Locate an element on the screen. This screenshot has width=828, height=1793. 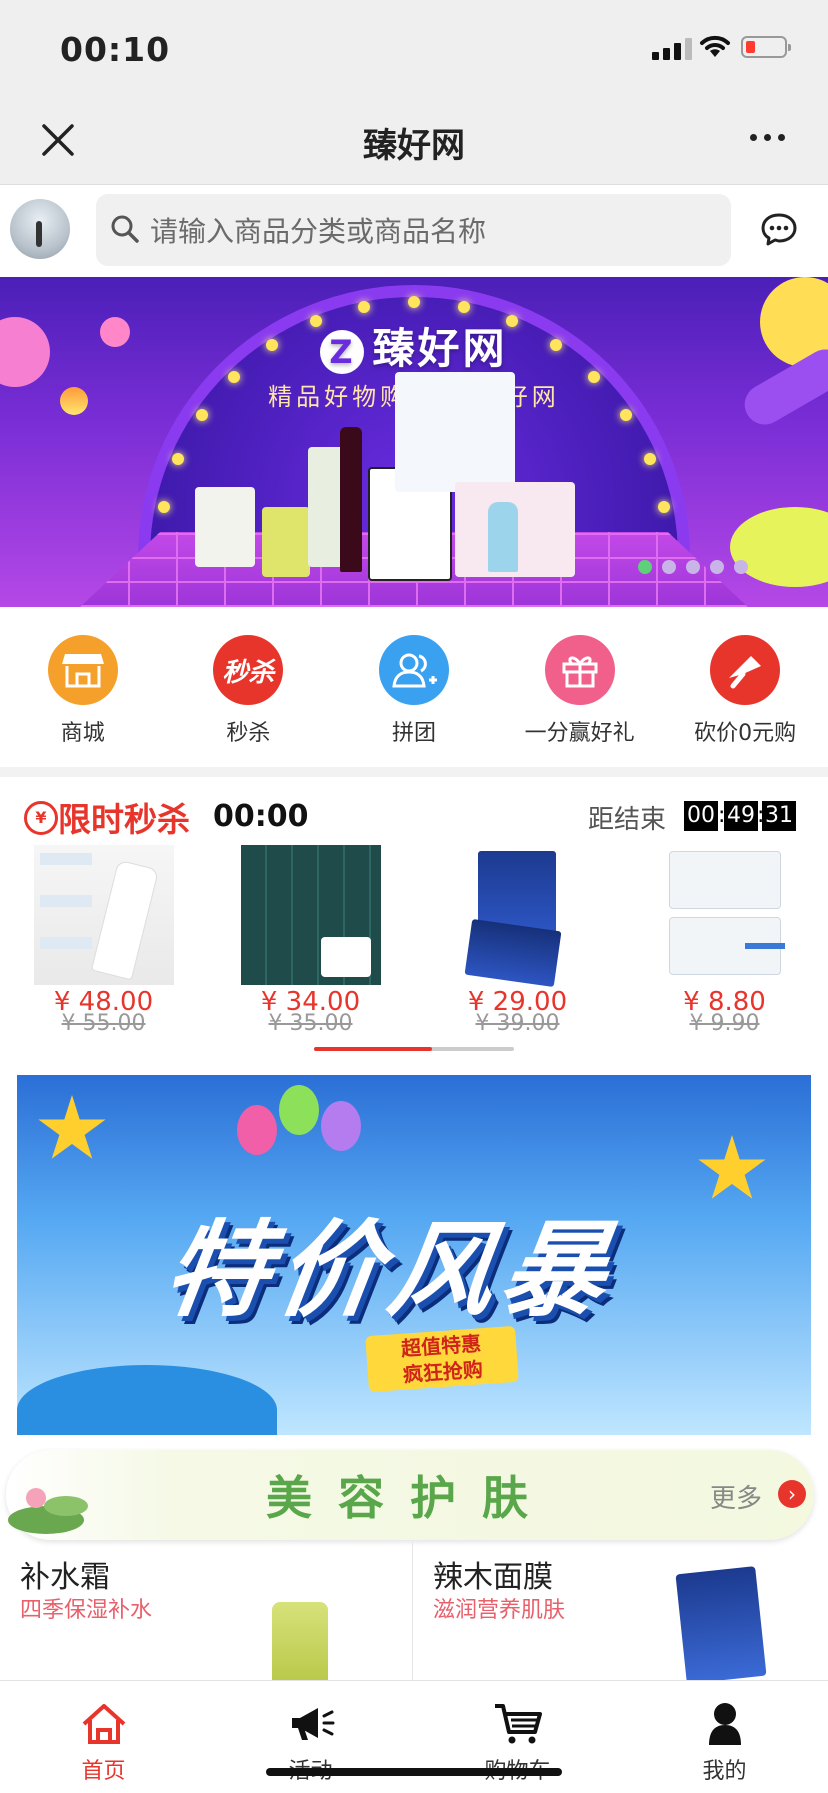
category-store: 商城 is located at coordinates (83, 687).